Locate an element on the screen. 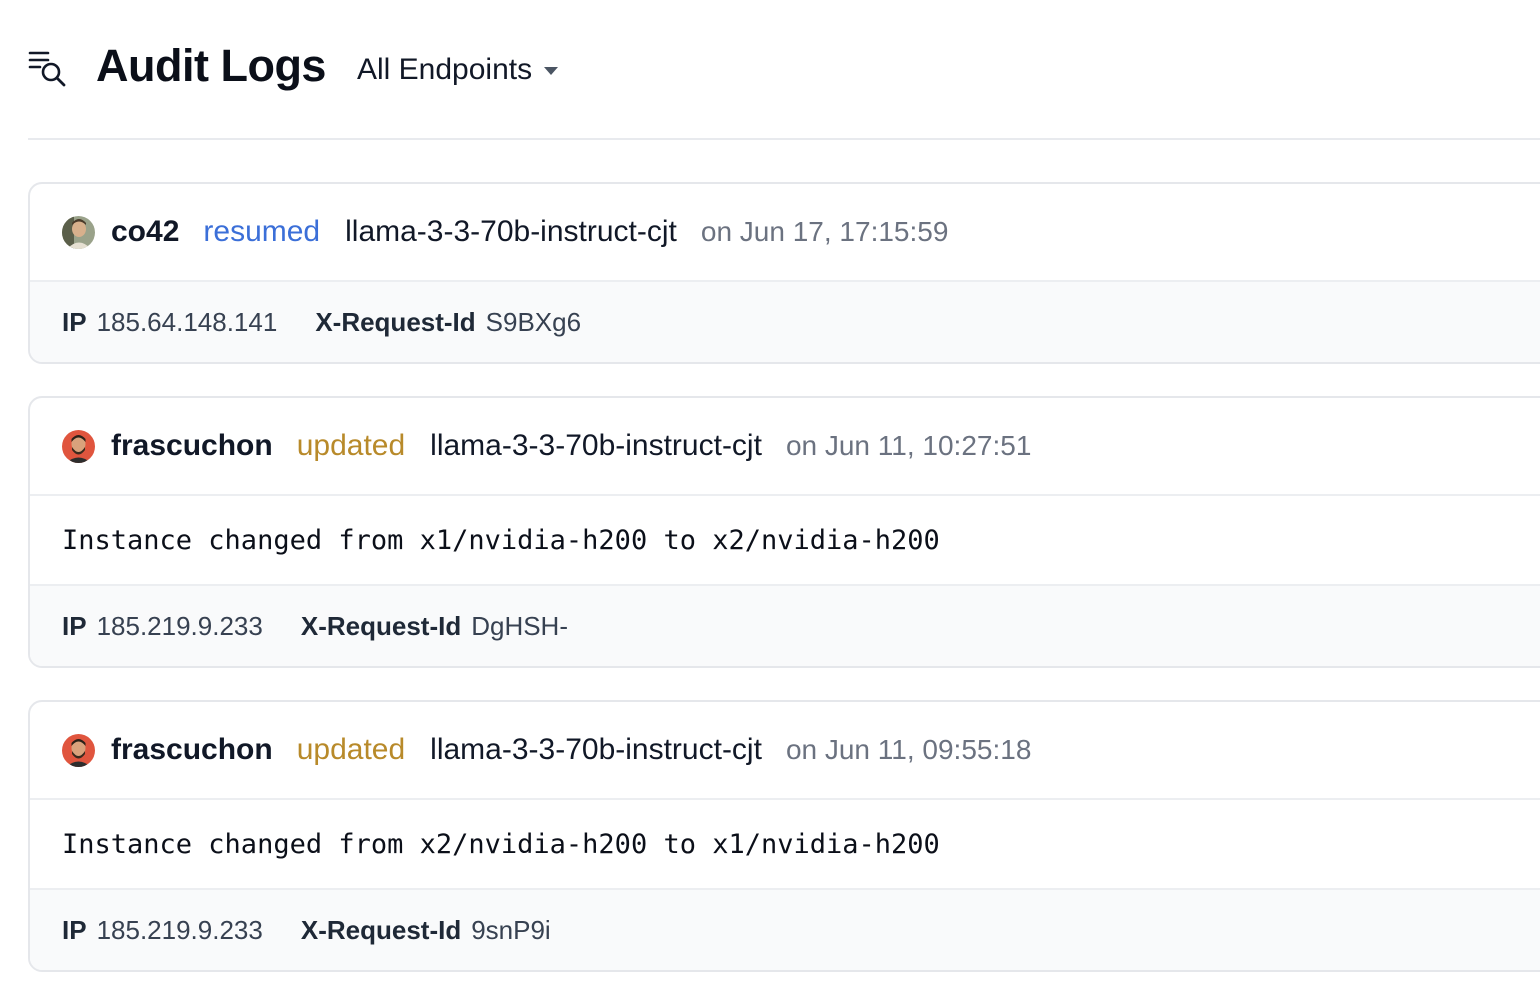 The image size is (1540, 994). request-id-value: DgHSH- is located at coordinates (519, 625).